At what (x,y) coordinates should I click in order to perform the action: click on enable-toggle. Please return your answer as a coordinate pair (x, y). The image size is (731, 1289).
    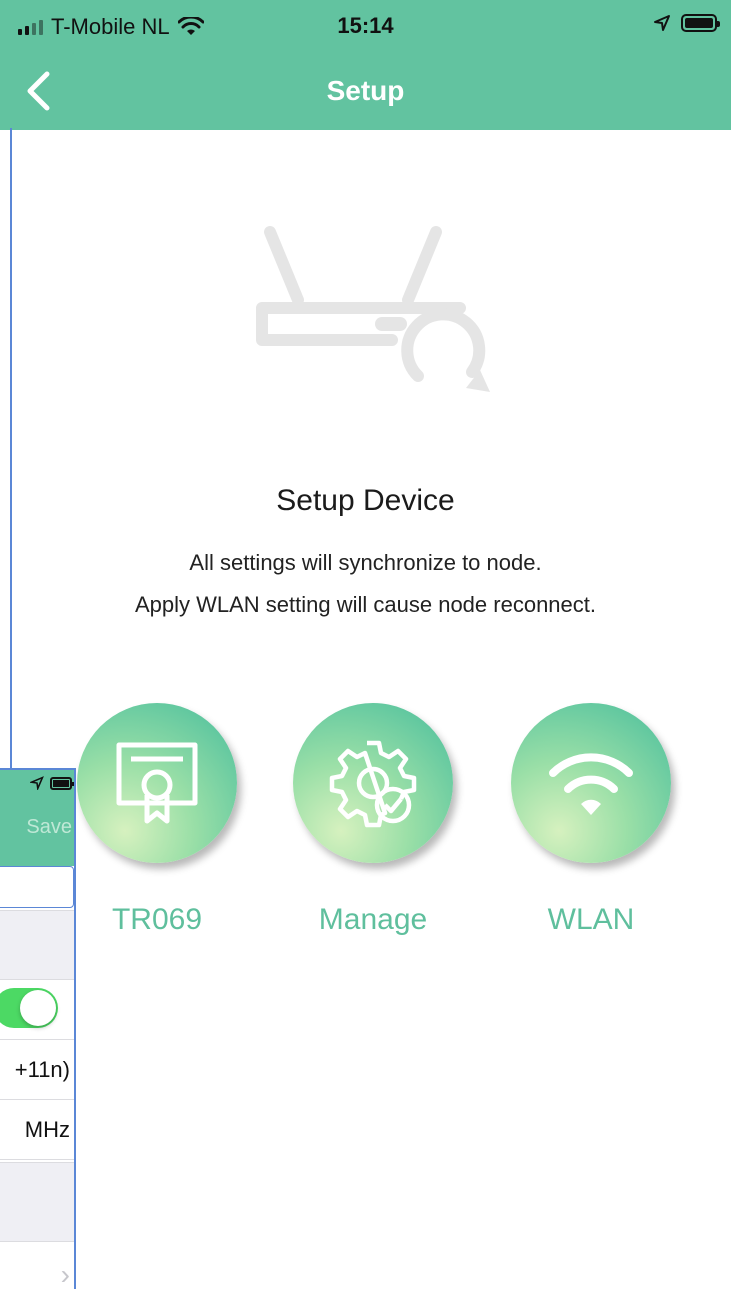
    Looking at the image, I should click on (29, 1008).